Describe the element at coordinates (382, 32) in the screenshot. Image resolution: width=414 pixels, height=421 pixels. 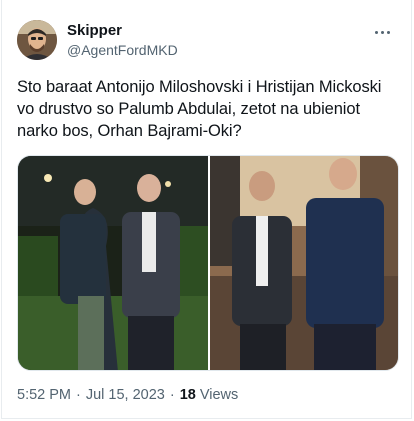
I see `more-horizontal-icon` at that location.